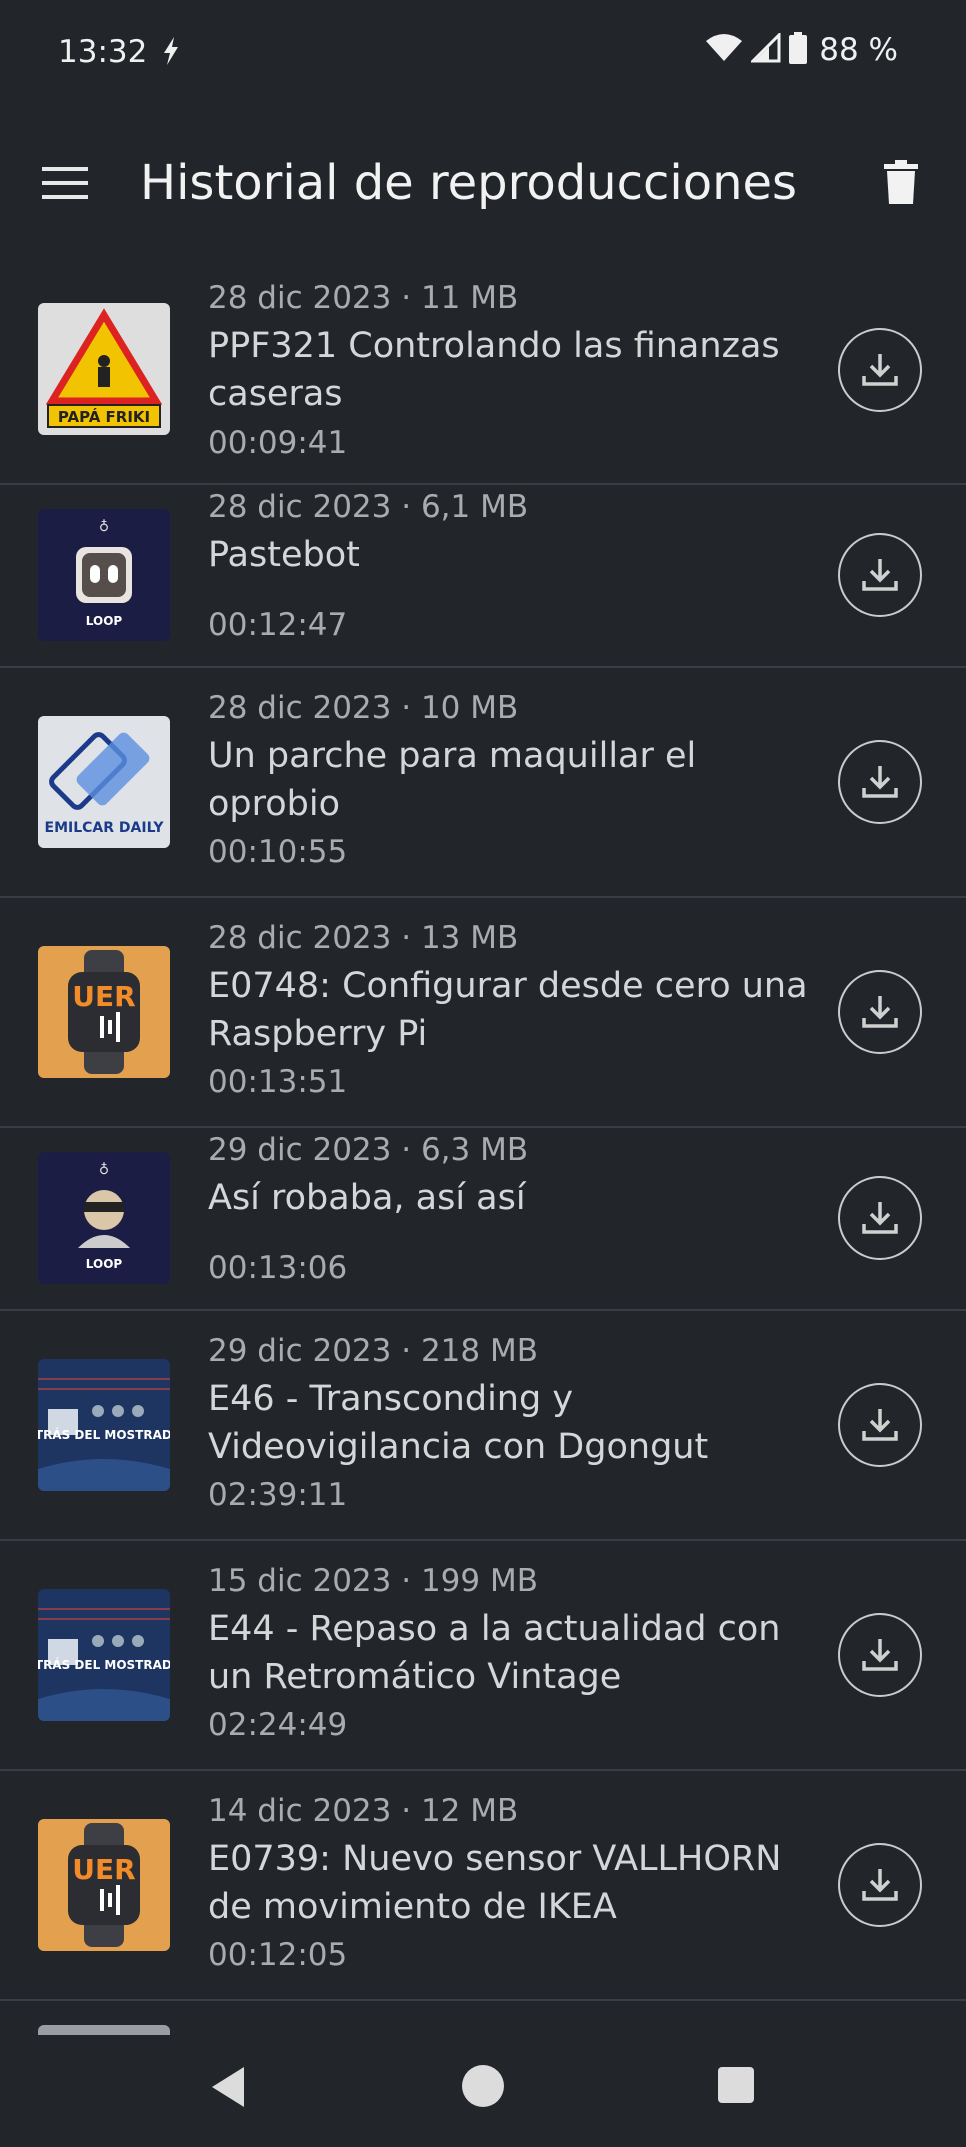 The image size is (966, 2147). Describe the element at coordinates (452, 780) in the screenshot. I see `episode-title: Un parche para maquillar el oprobio` at that location.